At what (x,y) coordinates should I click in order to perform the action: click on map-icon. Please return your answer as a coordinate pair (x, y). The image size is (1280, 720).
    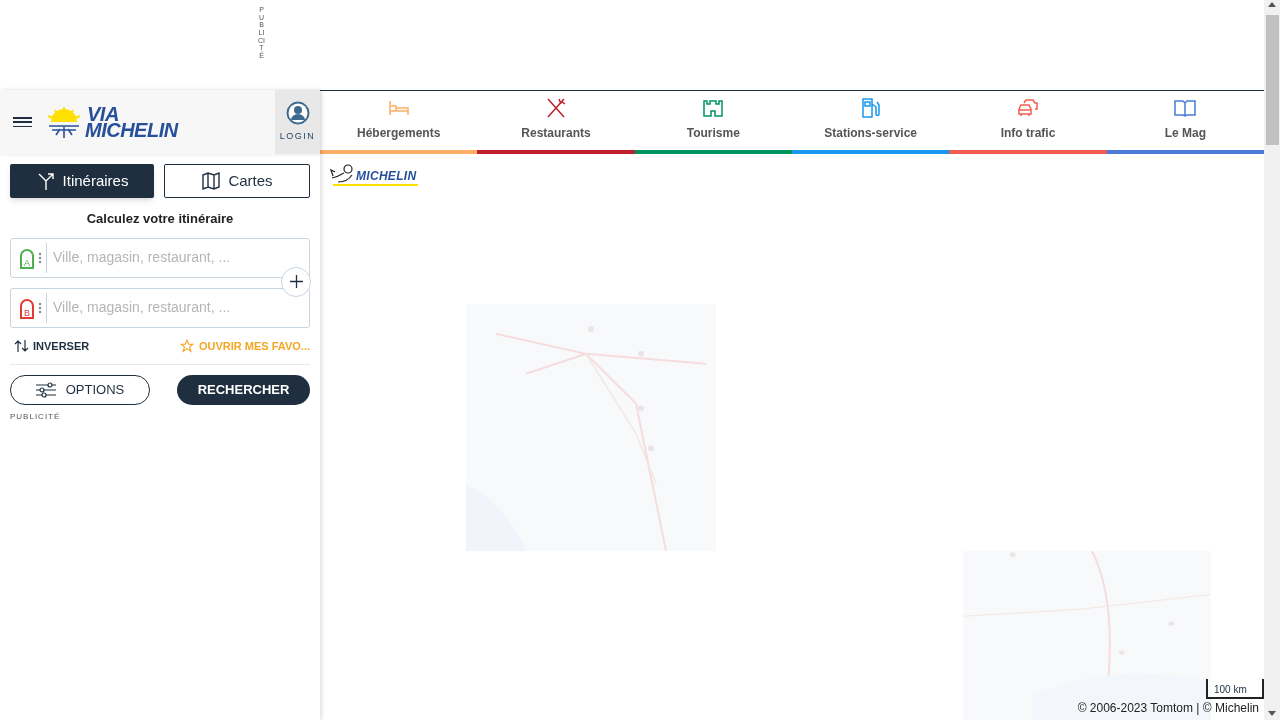
    Looking at the image, I should click on (211, 181).